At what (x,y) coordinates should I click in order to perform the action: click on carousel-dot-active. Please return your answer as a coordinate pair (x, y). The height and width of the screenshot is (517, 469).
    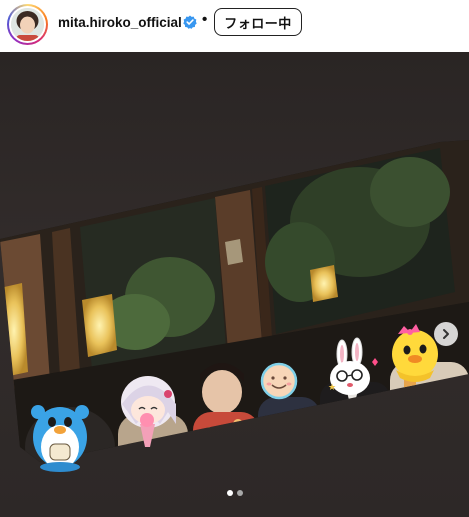
    Looking at the image, I should click on (229, 493).